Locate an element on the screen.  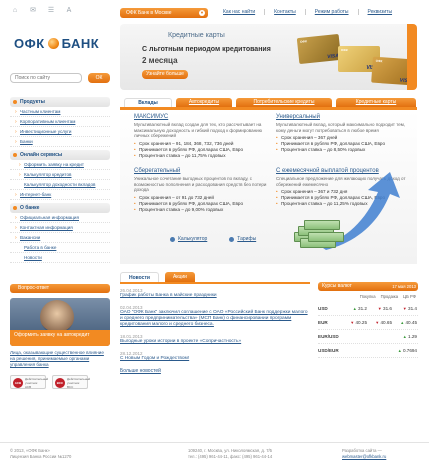
logo-ball-icon is located at coordinates (53, 43).